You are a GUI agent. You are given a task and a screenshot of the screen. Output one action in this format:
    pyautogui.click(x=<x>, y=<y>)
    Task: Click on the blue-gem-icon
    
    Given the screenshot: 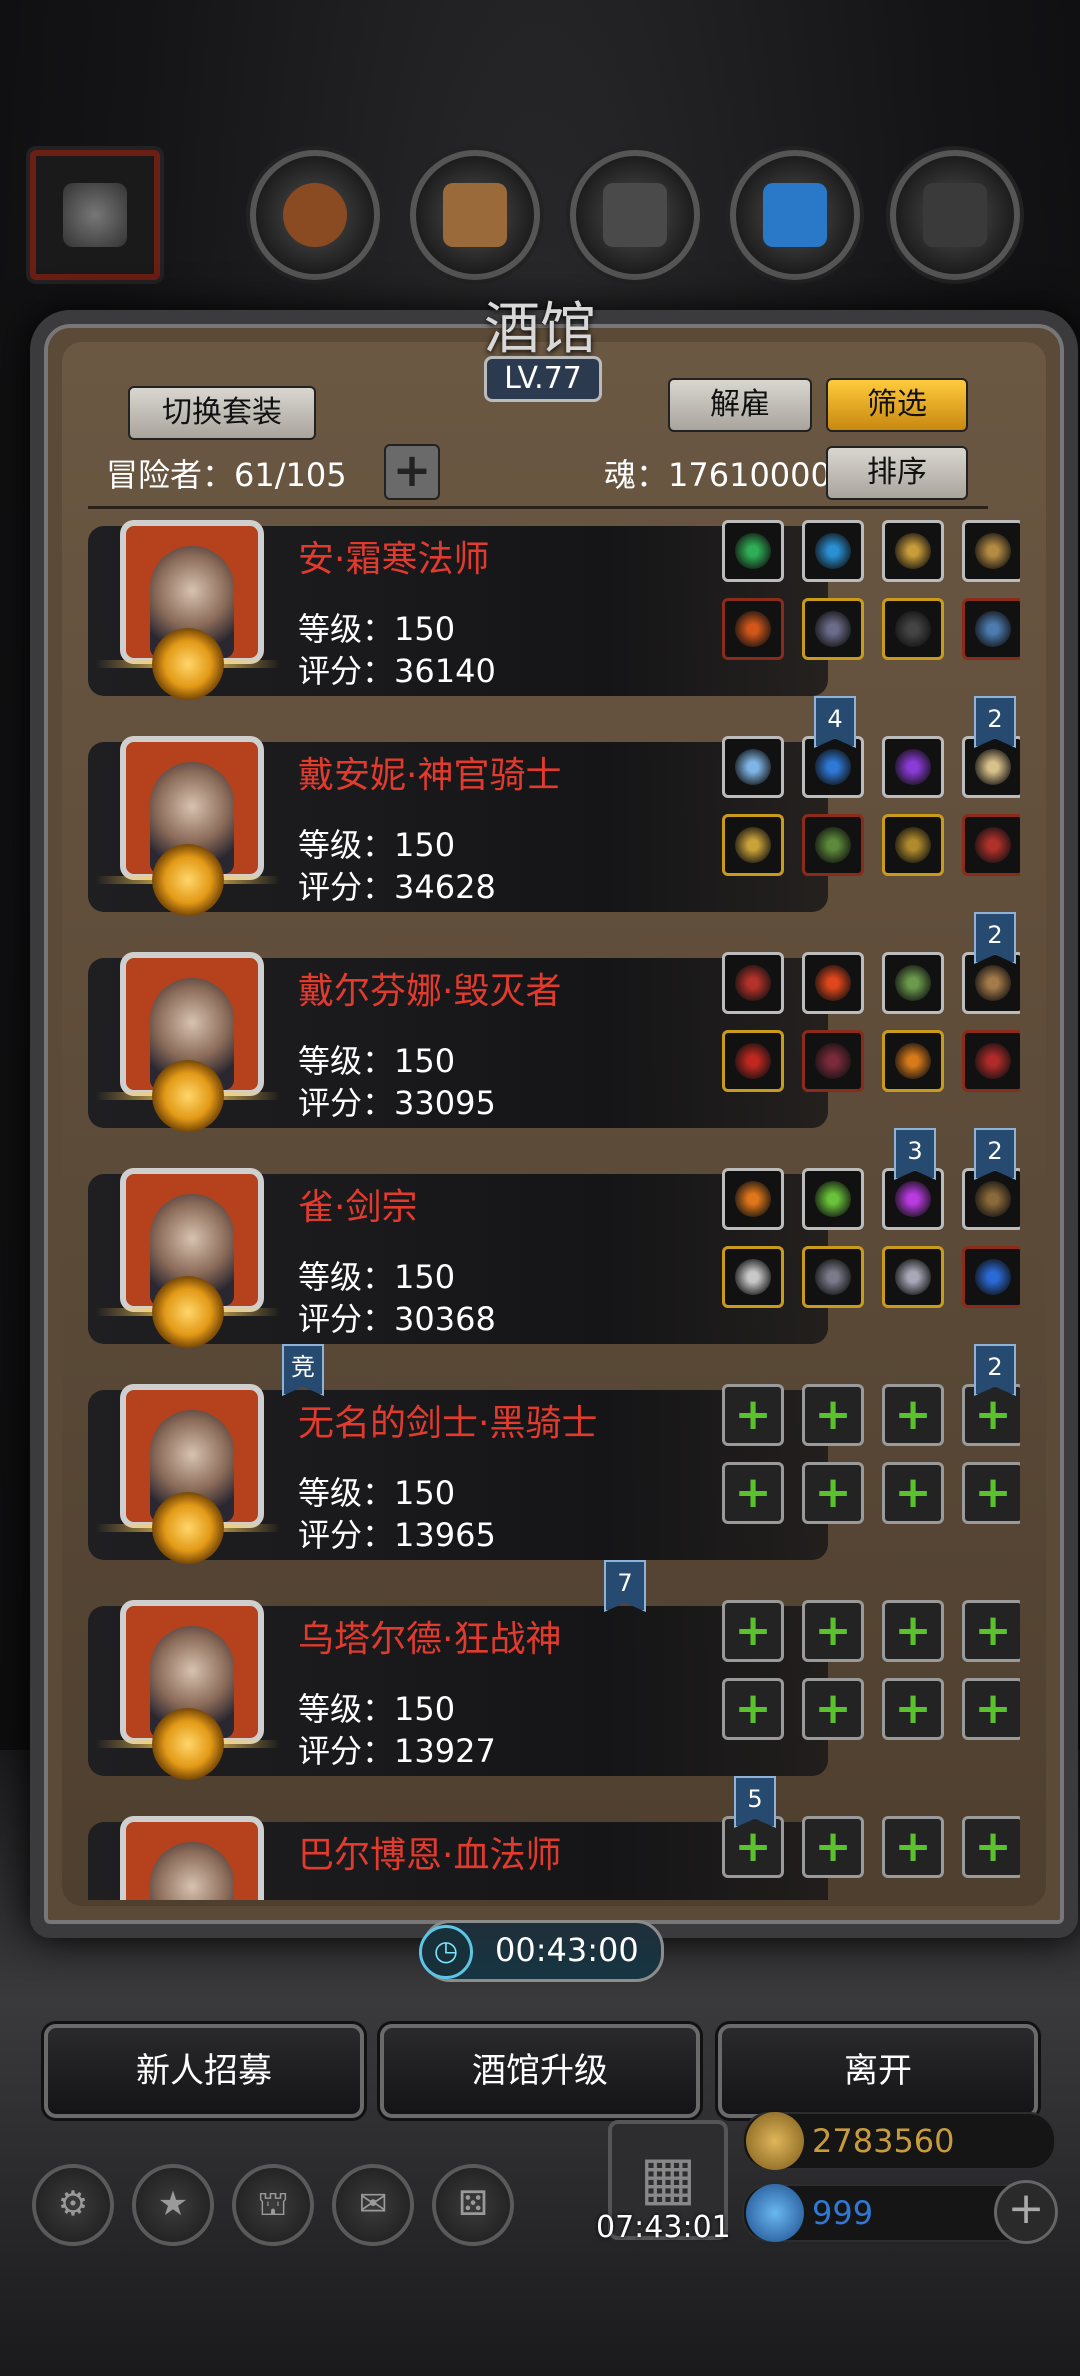 What is the action you would take?
    pyautogui.click(x=775, y=2213)
    